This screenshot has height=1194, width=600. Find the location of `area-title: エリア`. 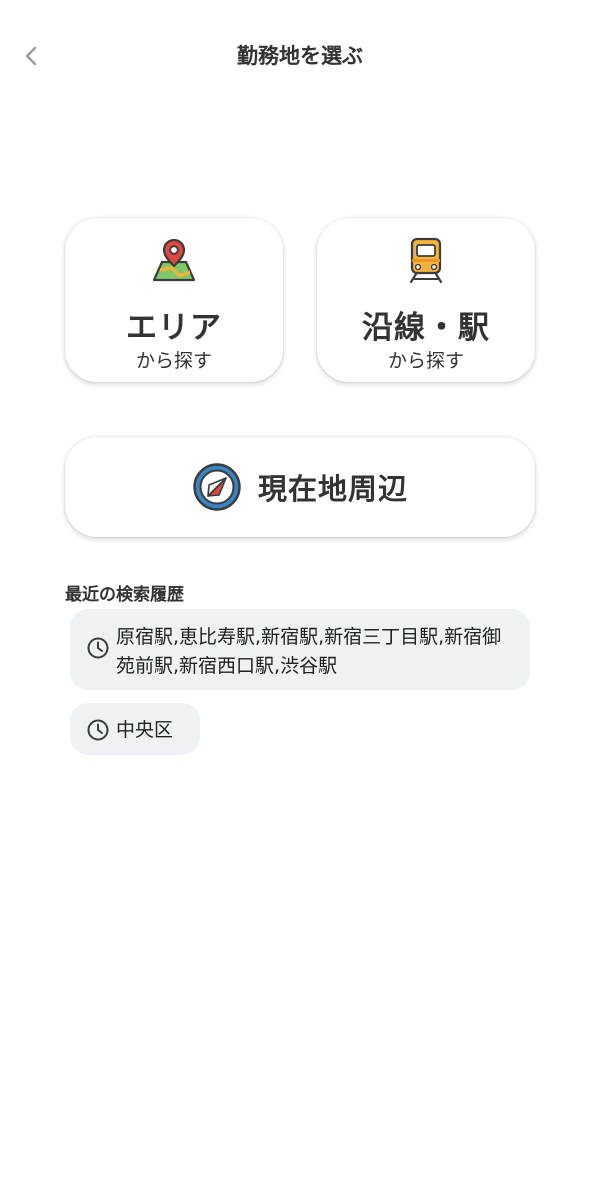

area-title: エリア is located at coordinates (174, 328).